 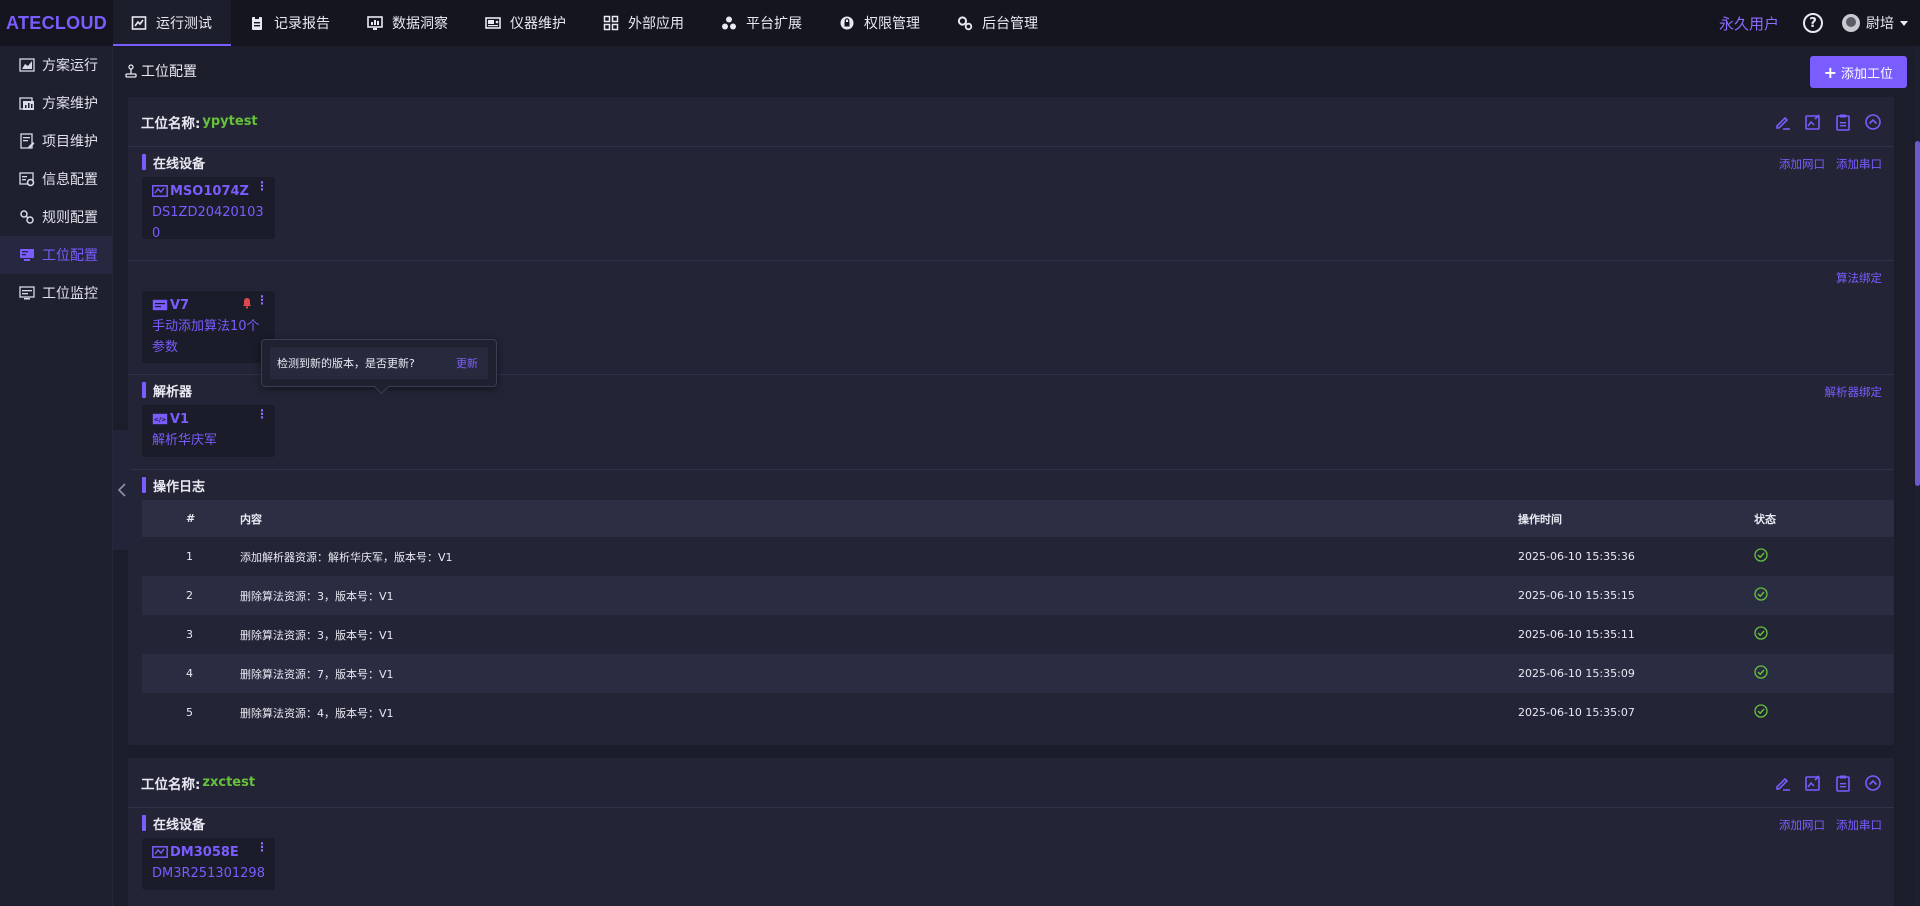 I want to click on scrollbar, so click(x=1917, y=476).